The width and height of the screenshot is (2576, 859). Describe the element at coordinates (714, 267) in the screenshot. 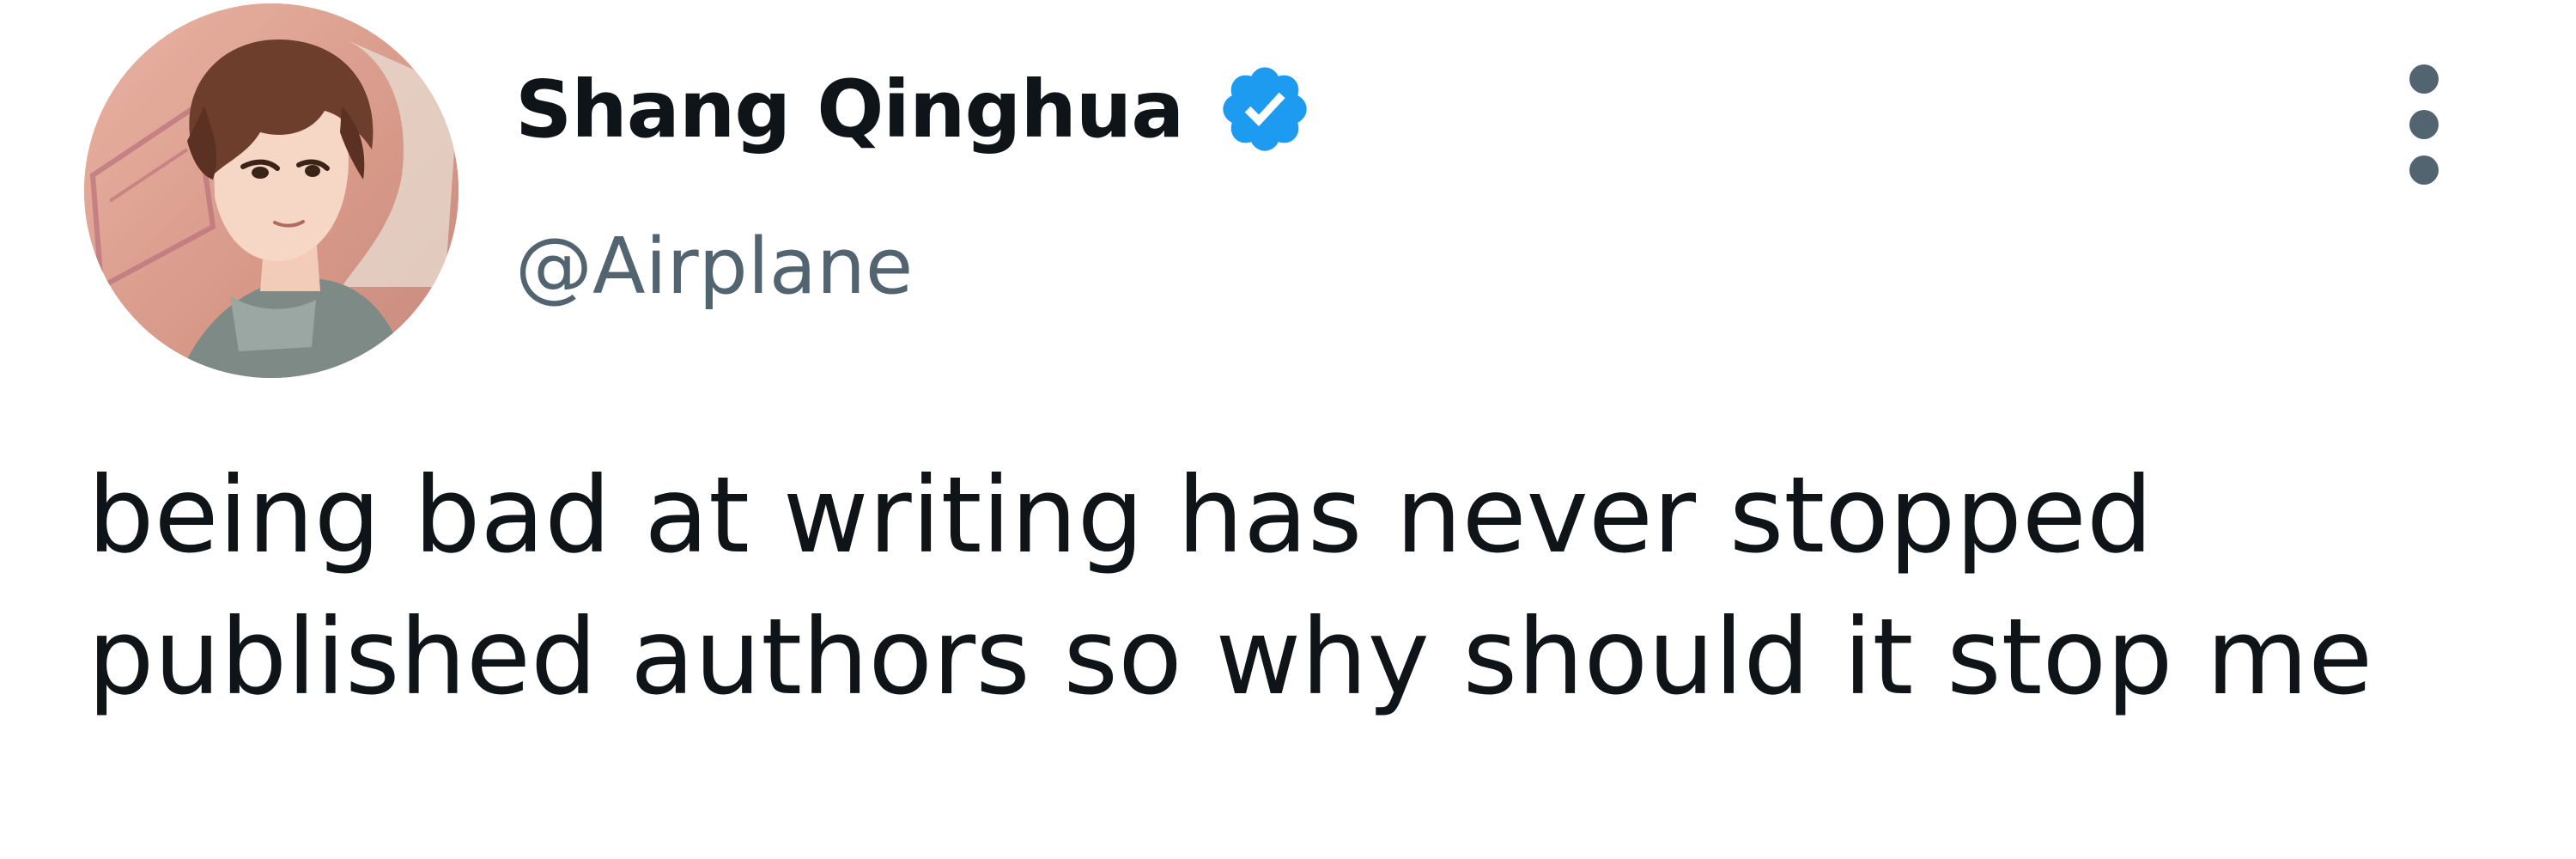

I see `author-handle: @Airplane` at that location.